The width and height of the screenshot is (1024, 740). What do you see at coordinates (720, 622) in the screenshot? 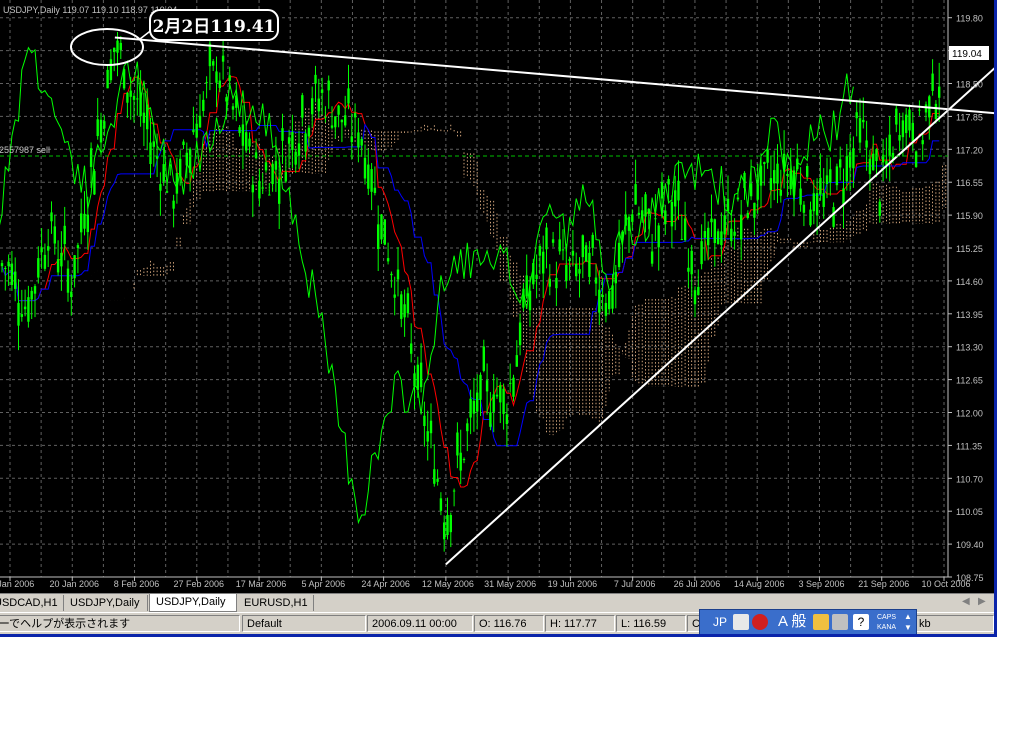
I see `ime-language: JP` at bounding box center [720, 622].